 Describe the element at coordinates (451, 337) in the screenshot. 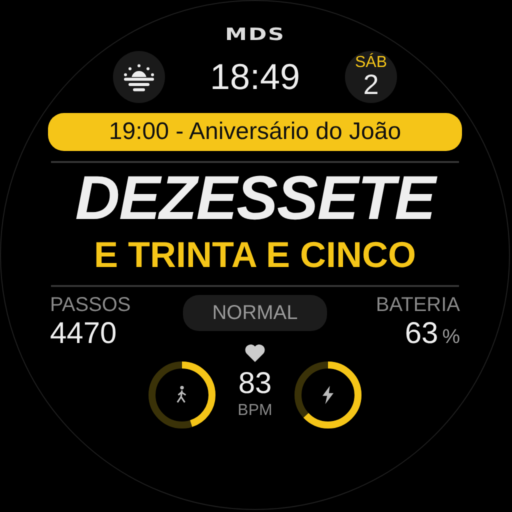

I see `percent-unit: %` at that location.